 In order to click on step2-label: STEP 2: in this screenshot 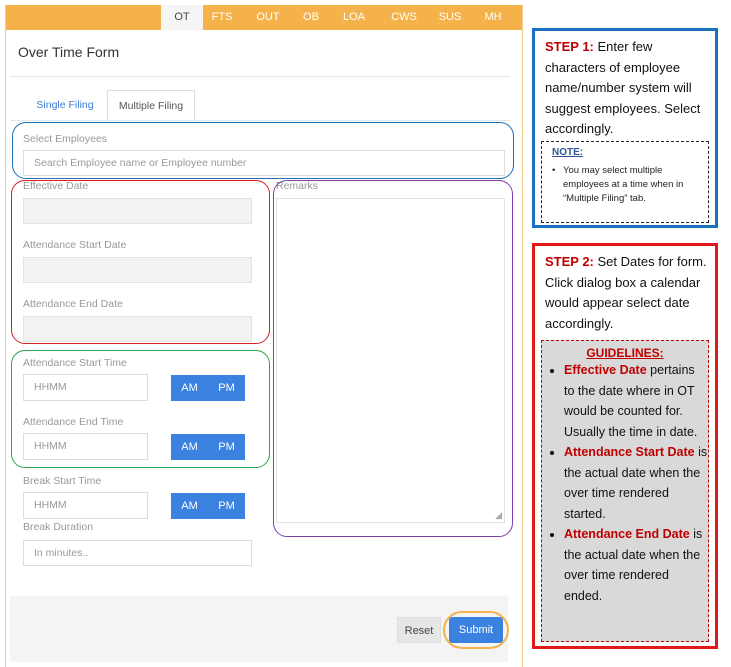, I will do `click(569, 261)`.